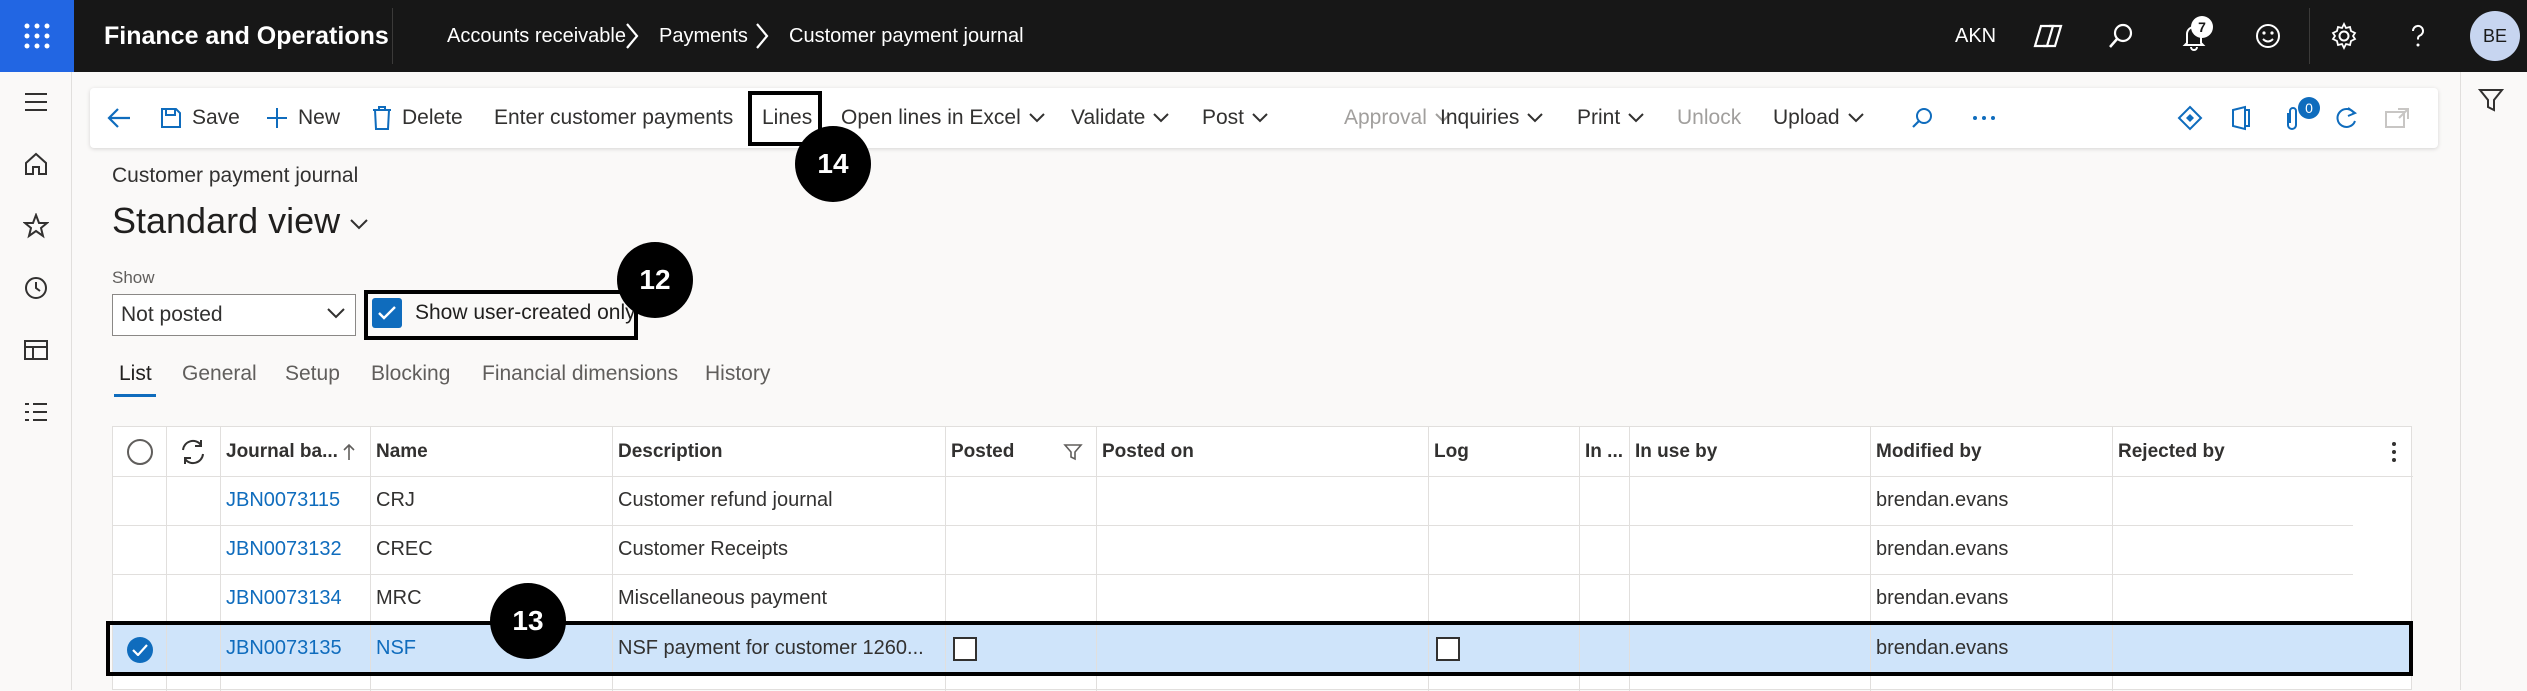 This screenshot has height=691, width=2527. Describe the element at coordinates (1942, 500) in the screenshot. I see `table-row-modified-by: brendan.evans` at that location.